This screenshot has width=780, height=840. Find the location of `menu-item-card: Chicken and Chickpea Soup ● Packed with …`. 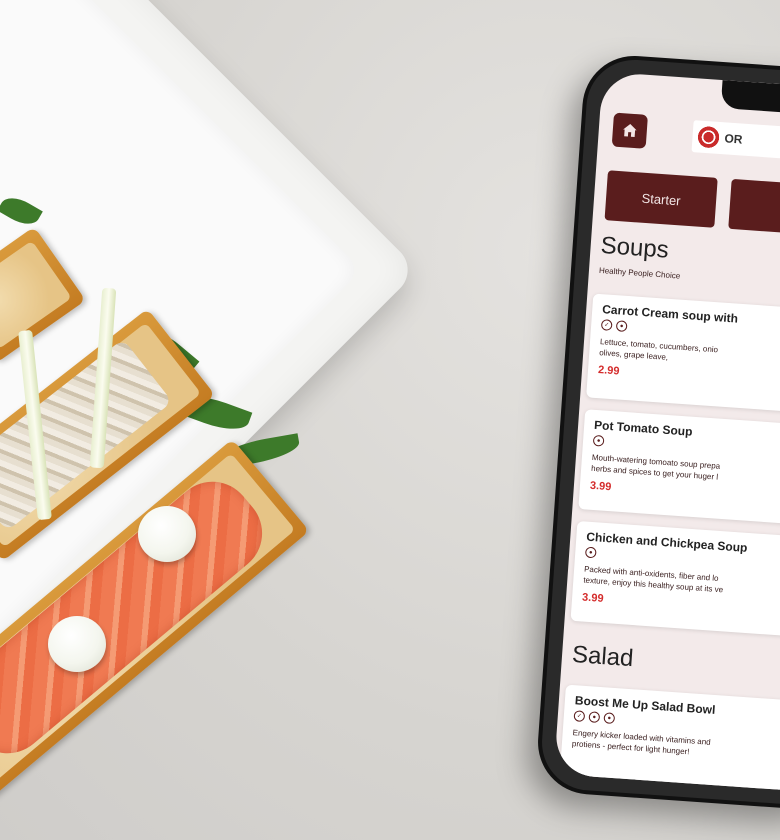

menu-item-card: Chicken and Chickpea Soup ● Packed with … is located at coordinates (675, 580).